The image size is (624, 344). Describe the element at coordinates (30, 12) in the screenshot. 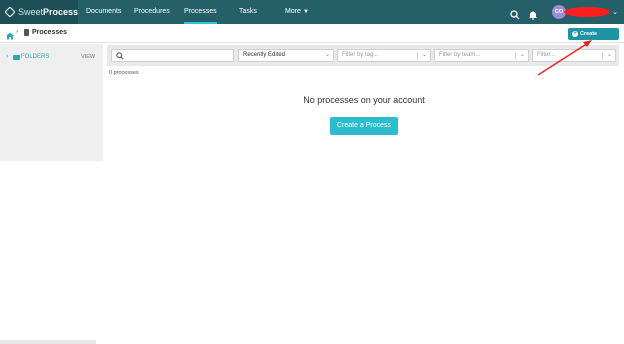

I see `brand-name-light: Sweet` at that location.